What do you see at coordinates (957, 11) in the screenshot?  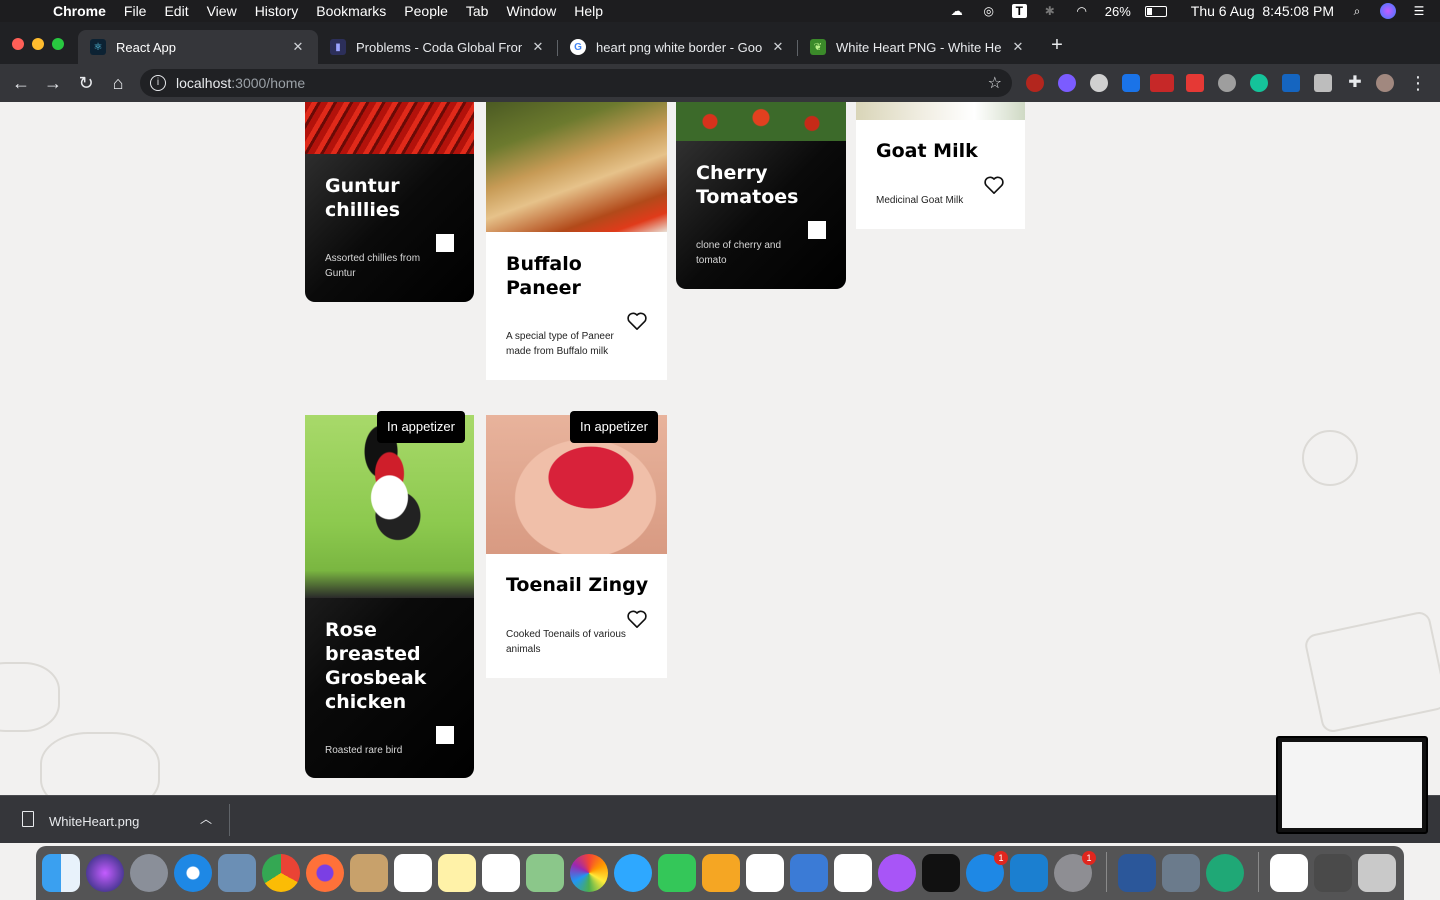 I see `creative-cloud-icon: ☁` at bounding box center [957, 11].